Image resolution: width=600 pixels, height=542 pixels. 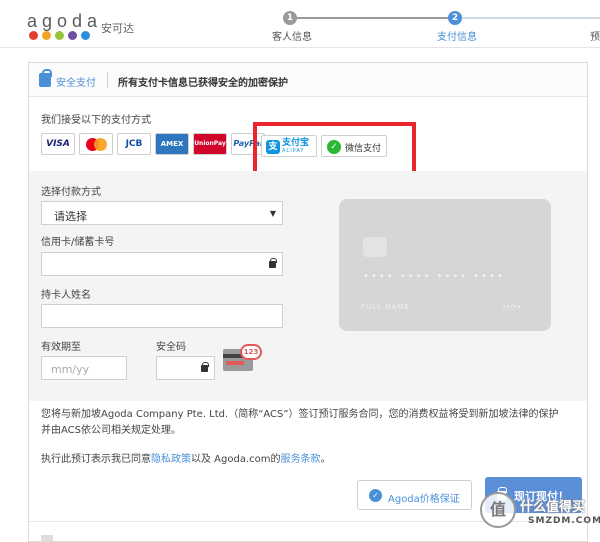 What do you see at coordinates (134, 144) in the screenshot?
I see `jcb-logo: JCB` at bounding box center [134, 144].